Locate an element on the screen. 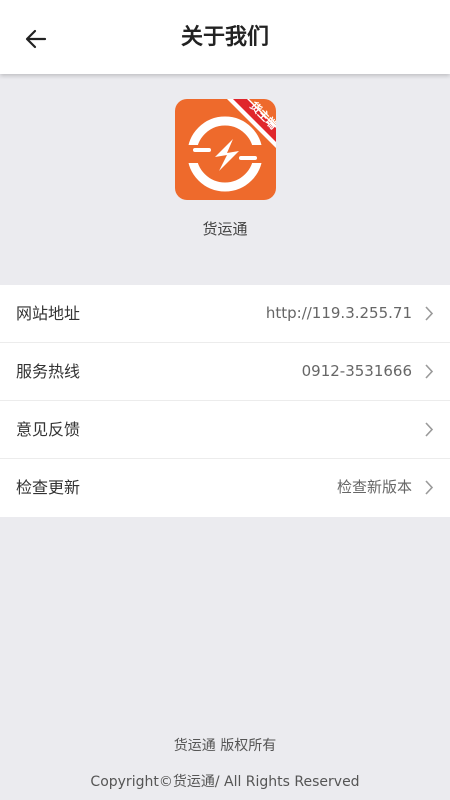 This screenshot has height=800, width=450. footer-rights: 货运通 版权所有 is located at coordinates (225, 746).